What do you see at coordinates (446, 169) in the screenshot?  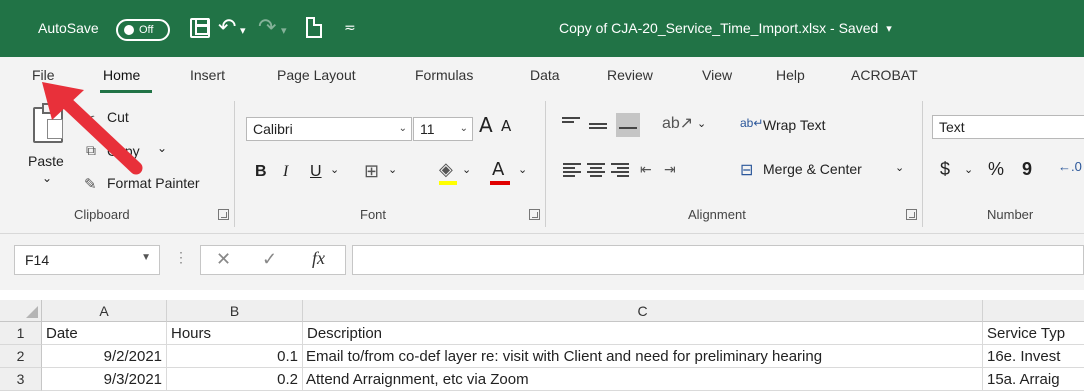 I see `fill-color-icon: ◈` at bounding box center [446, 169].